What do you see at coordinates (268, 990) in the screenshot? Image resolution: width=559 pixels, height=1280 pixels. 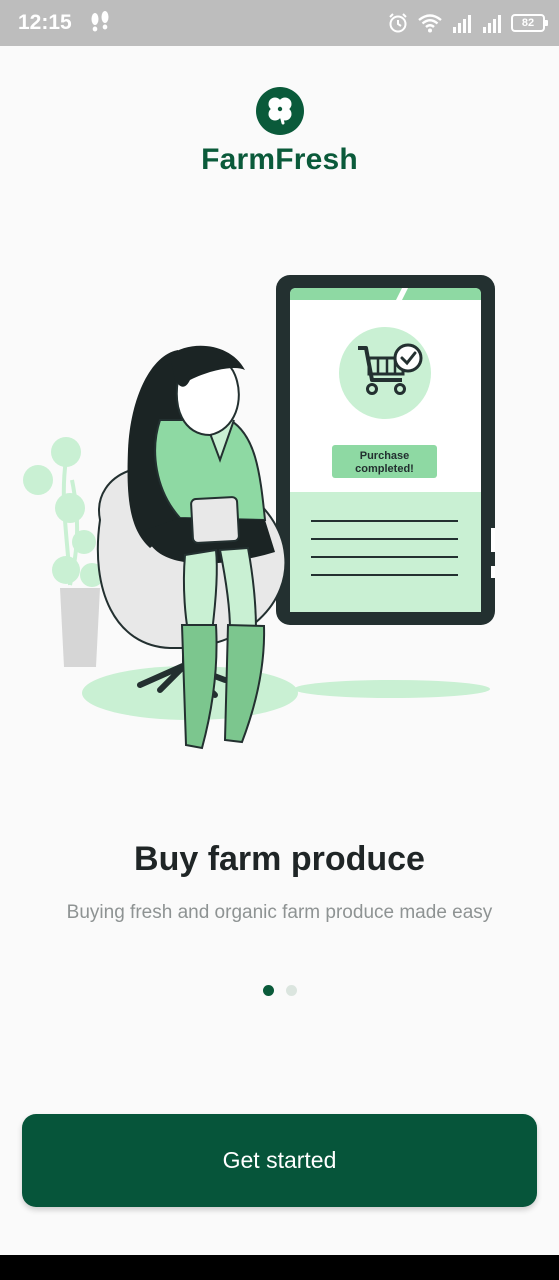 I see `page-dot-active` at bounding box center [268, 990].